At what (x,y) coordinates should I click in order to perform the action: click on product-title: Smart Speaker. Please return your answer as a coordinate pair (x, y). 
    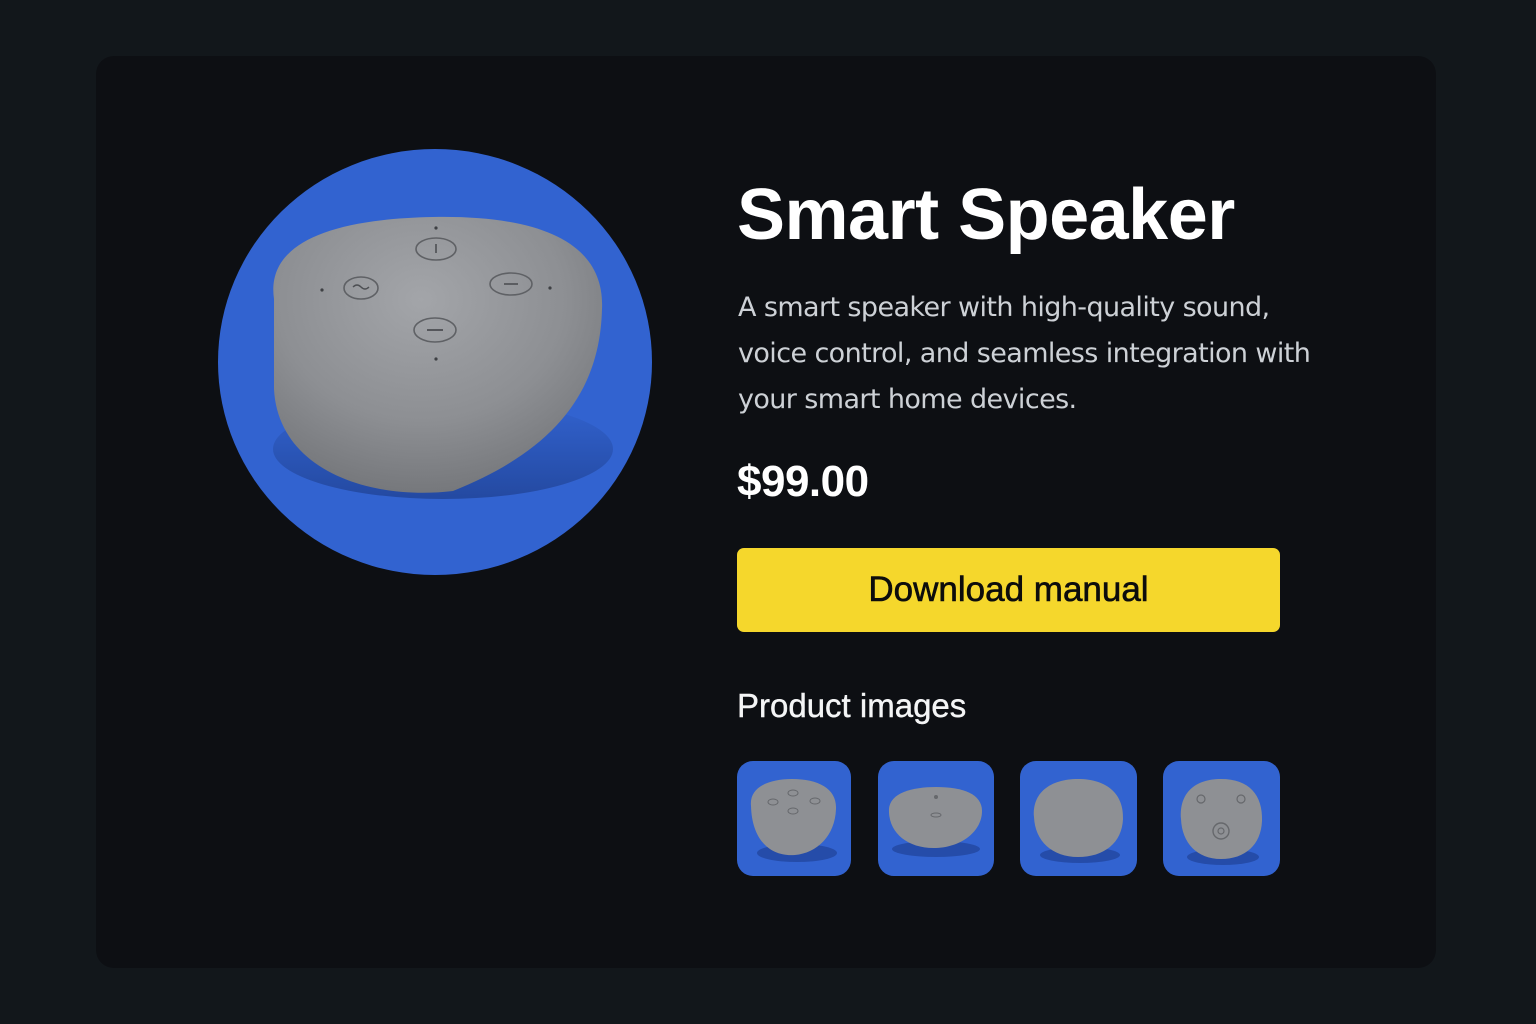
    Looking at the image, I should click on (986, 215).